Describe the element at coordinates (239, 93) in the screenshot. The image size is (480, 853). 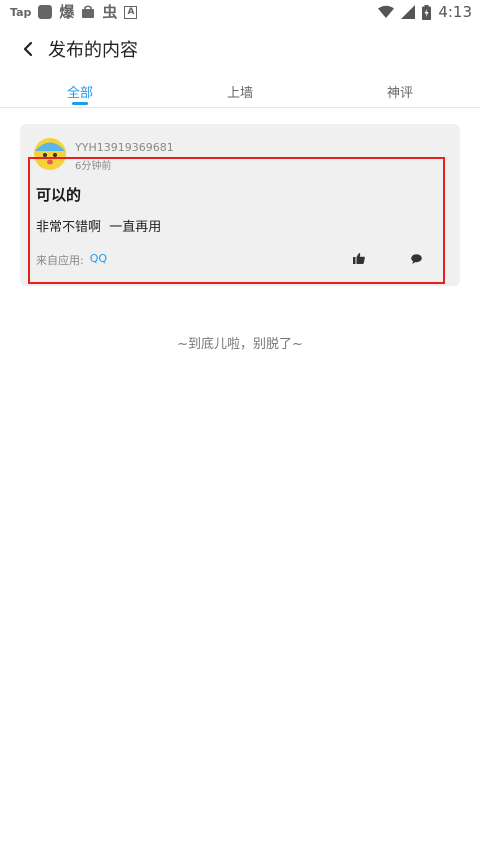
I see `tab-label: 上墙` at that location.